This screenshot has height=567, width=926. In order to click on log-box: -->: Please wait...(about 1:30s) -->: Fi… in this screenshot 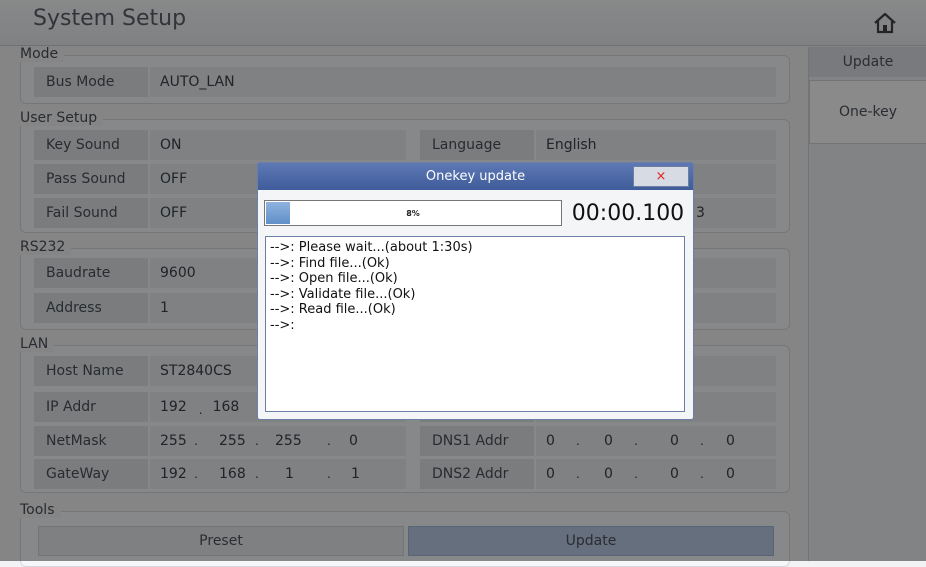, I will do `click(475, 324)`.